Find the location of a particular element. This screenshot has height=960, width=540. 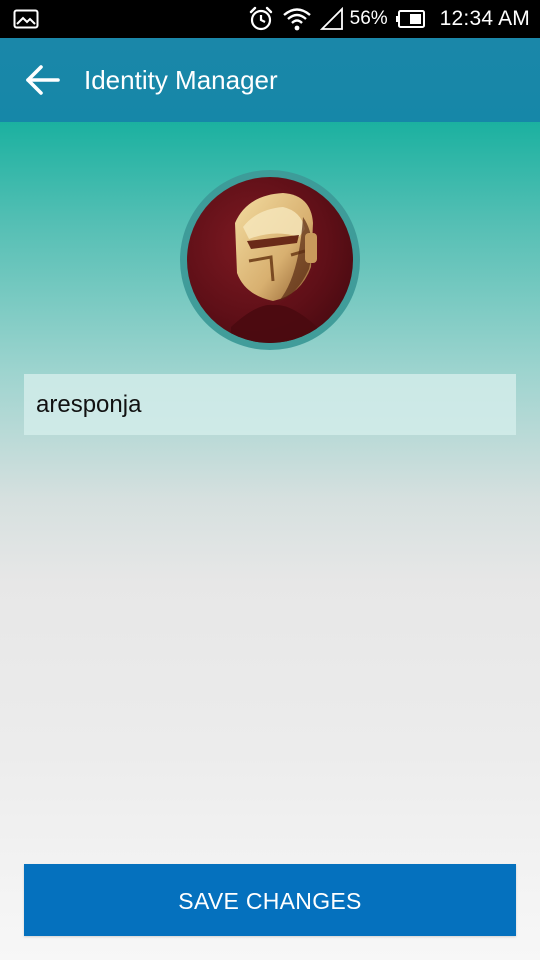

avatar-image is located at coordinates (270, 260).